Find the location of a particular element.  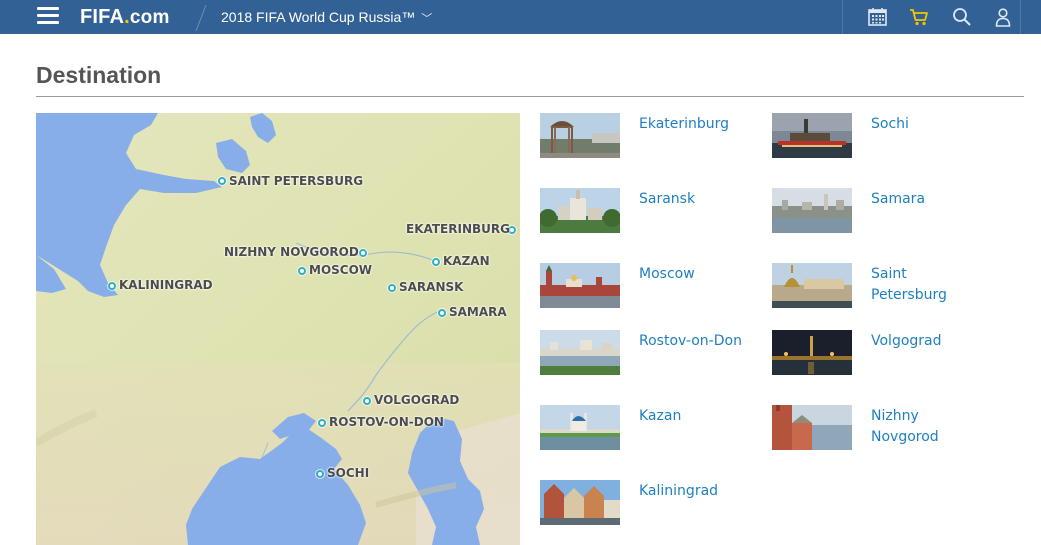

destination-item-samara: Samara is located at coordinates (872, 211).